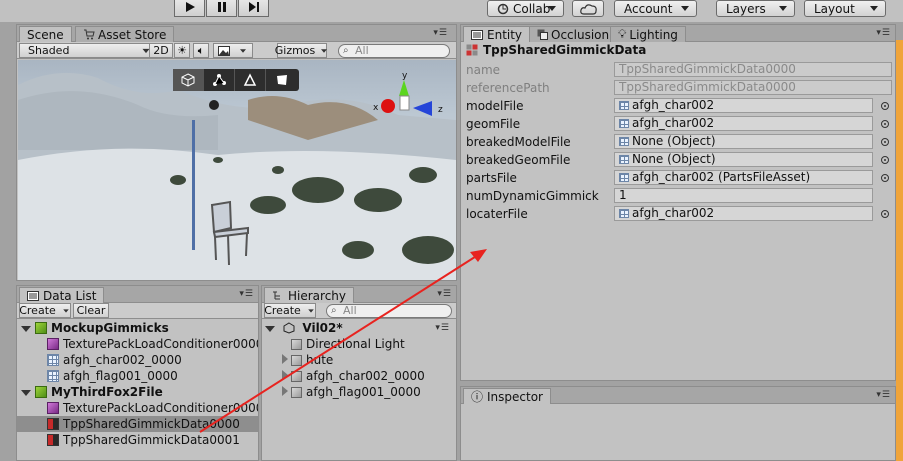 The width and height of the screenshot is (903, 461). I want to click on data-list-item: afgh_flag001_0000, so click(137, 376).